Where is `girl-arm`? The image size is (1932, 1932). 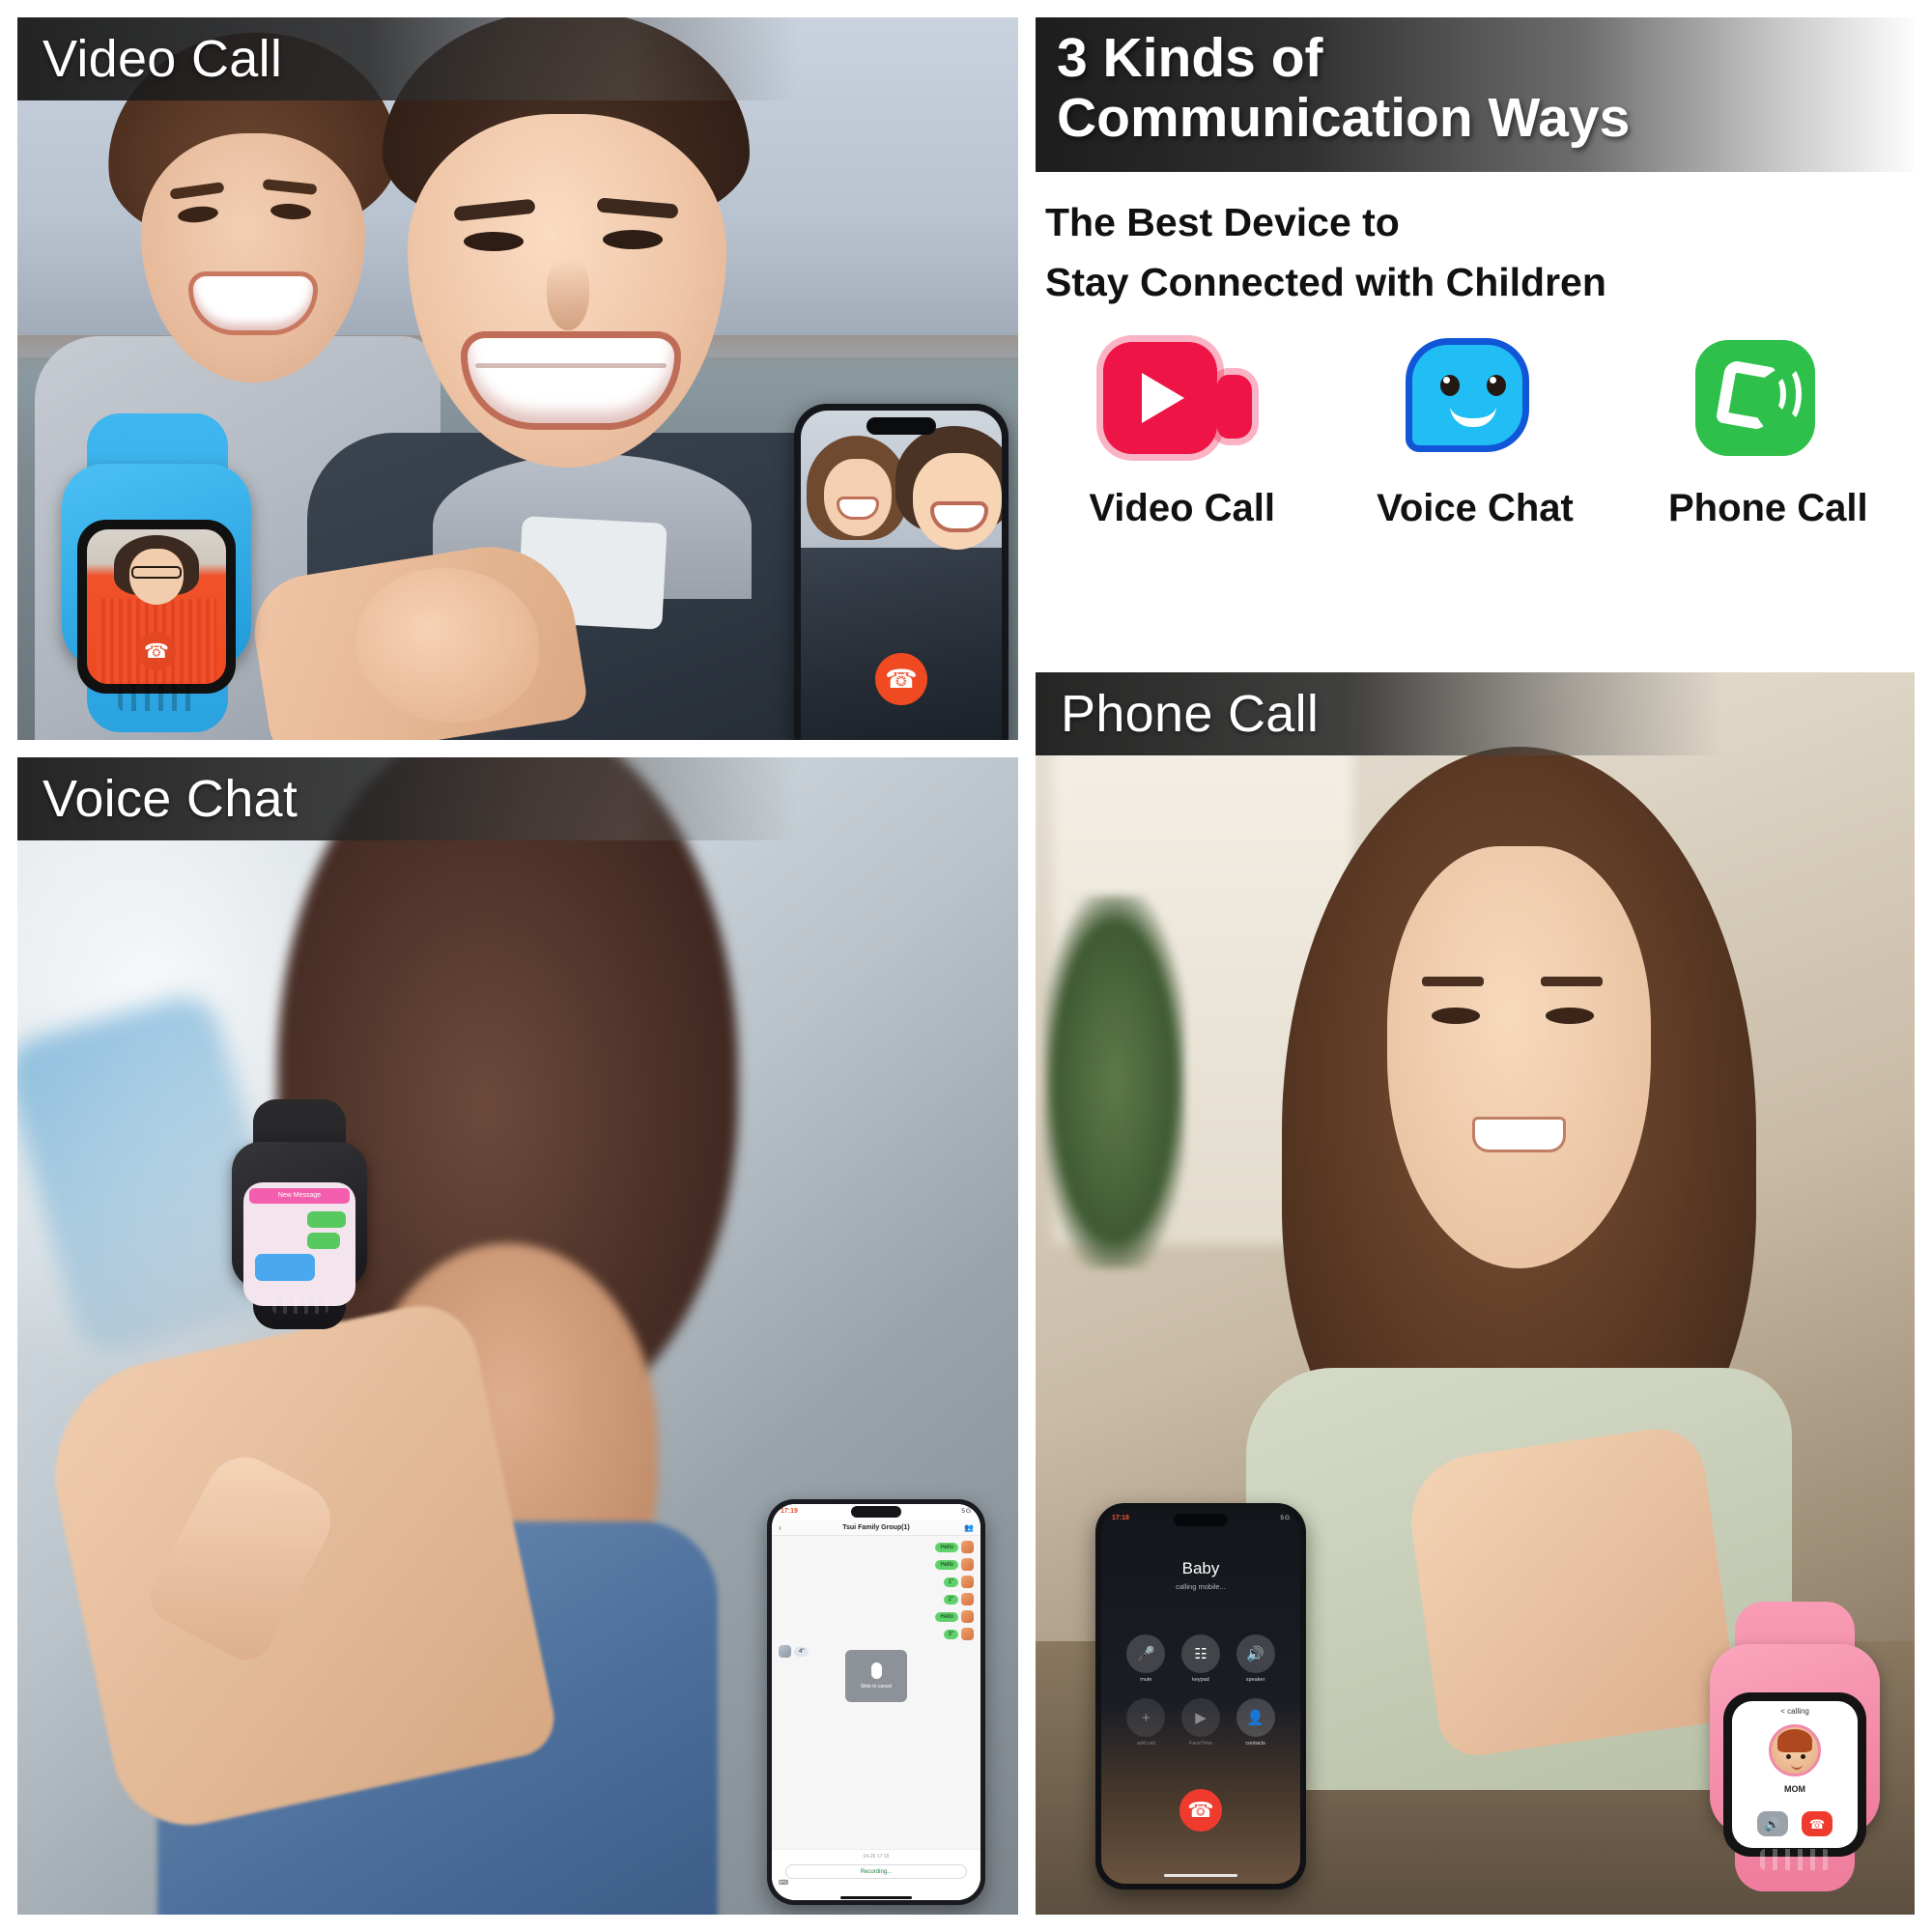
girl-arm is located at coordinates (1572, 1591).